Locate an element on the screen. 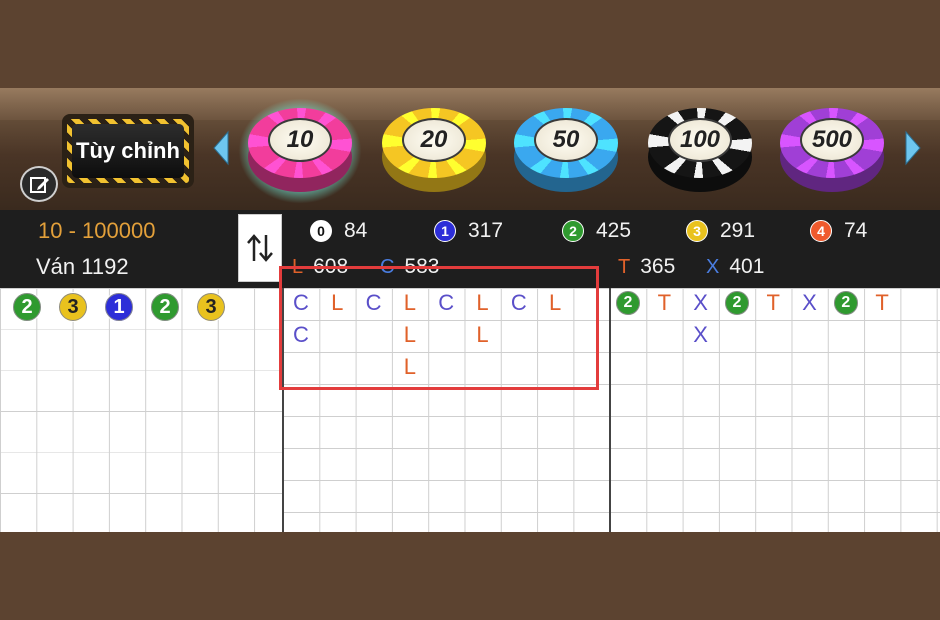 The width and height of the screenshot is (940, 620). highlight-box is located at coordinates (439, 328).